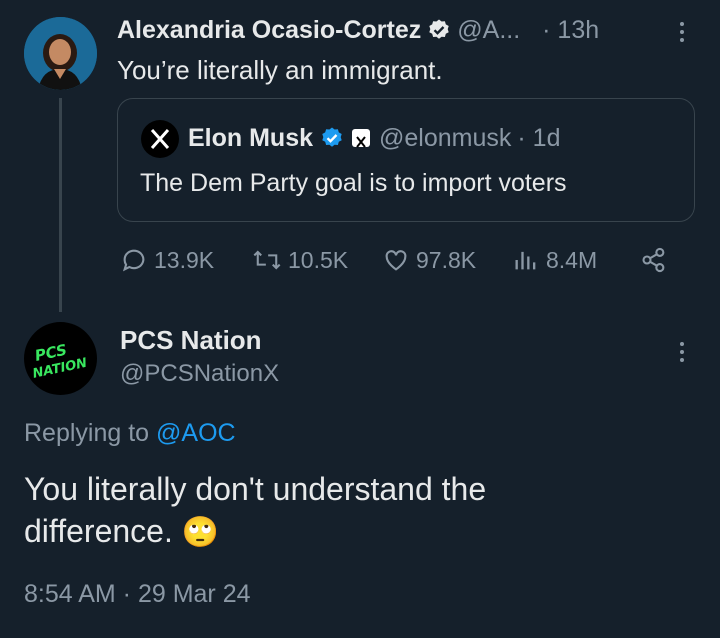 The image size is (720, 638). Describe the element at coordinates (269, 30) in the screenshot. I see `tweet1-author-name: Alexandria Ocasio-Cortez` at that location.